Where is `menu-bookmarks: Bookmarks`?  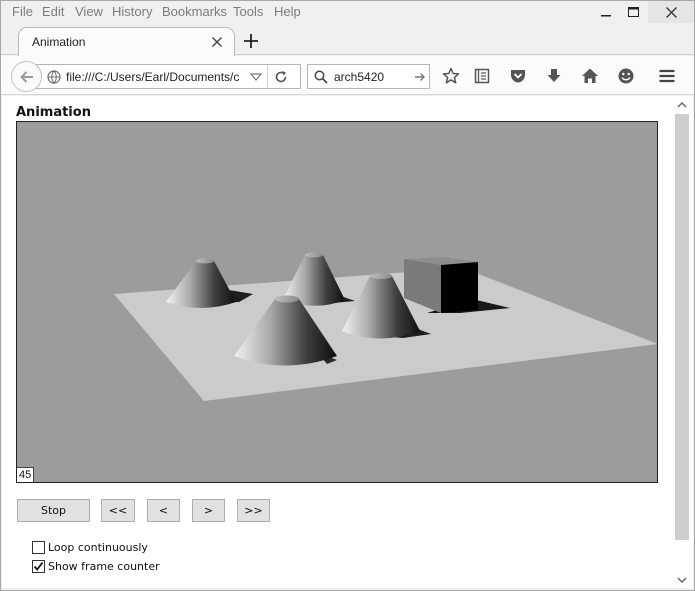
menu-bookmarks: Bookmarks is located at coordinates (194, 11).